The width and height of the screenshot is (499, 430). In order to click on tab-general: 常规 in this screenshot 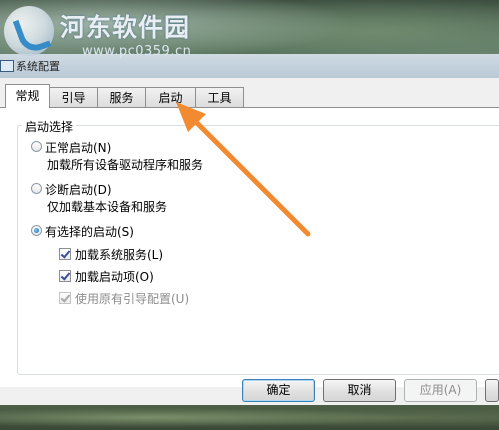, I will do `click(27, 96)`.